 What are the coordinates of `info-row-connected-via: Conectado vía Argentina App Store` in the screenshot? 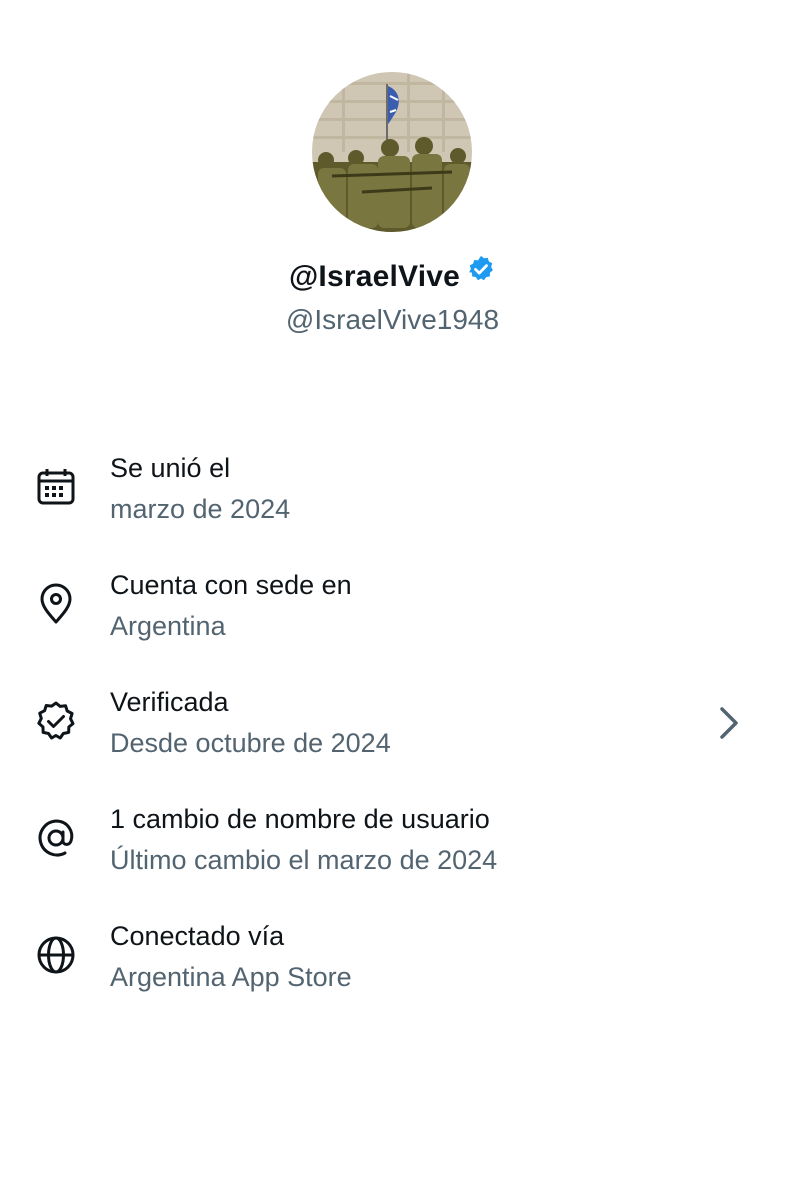 It's located at (392, 959).